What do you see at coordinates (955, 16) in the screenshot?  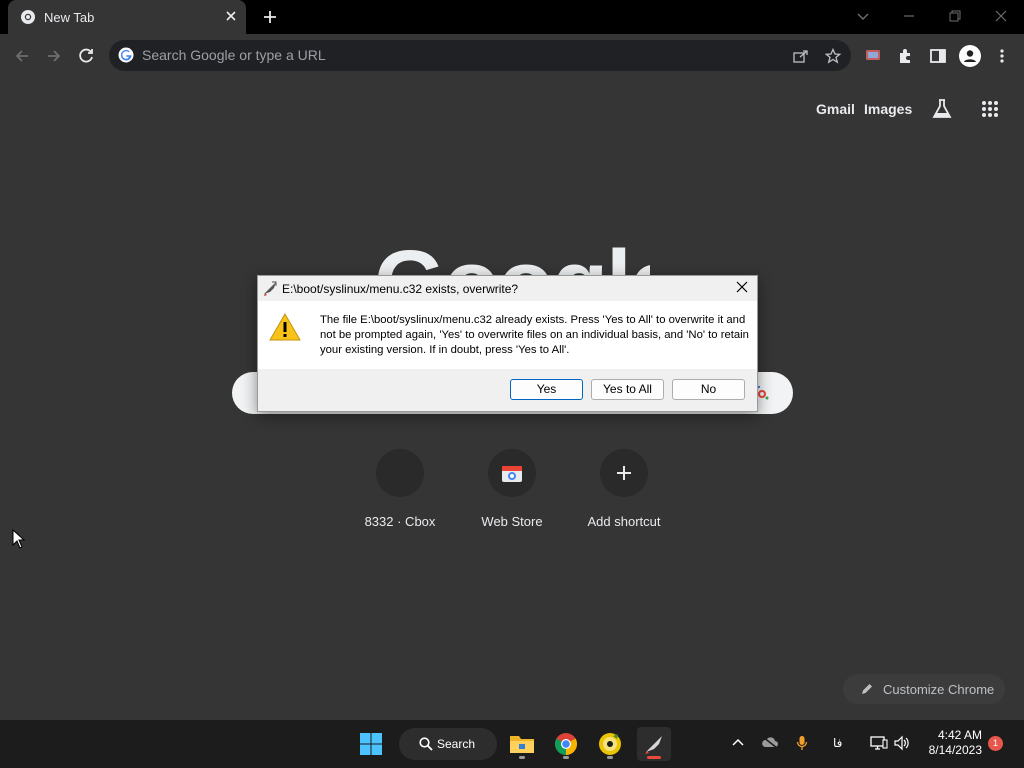 I see `restore-icon` at bounding box center [955, 16].